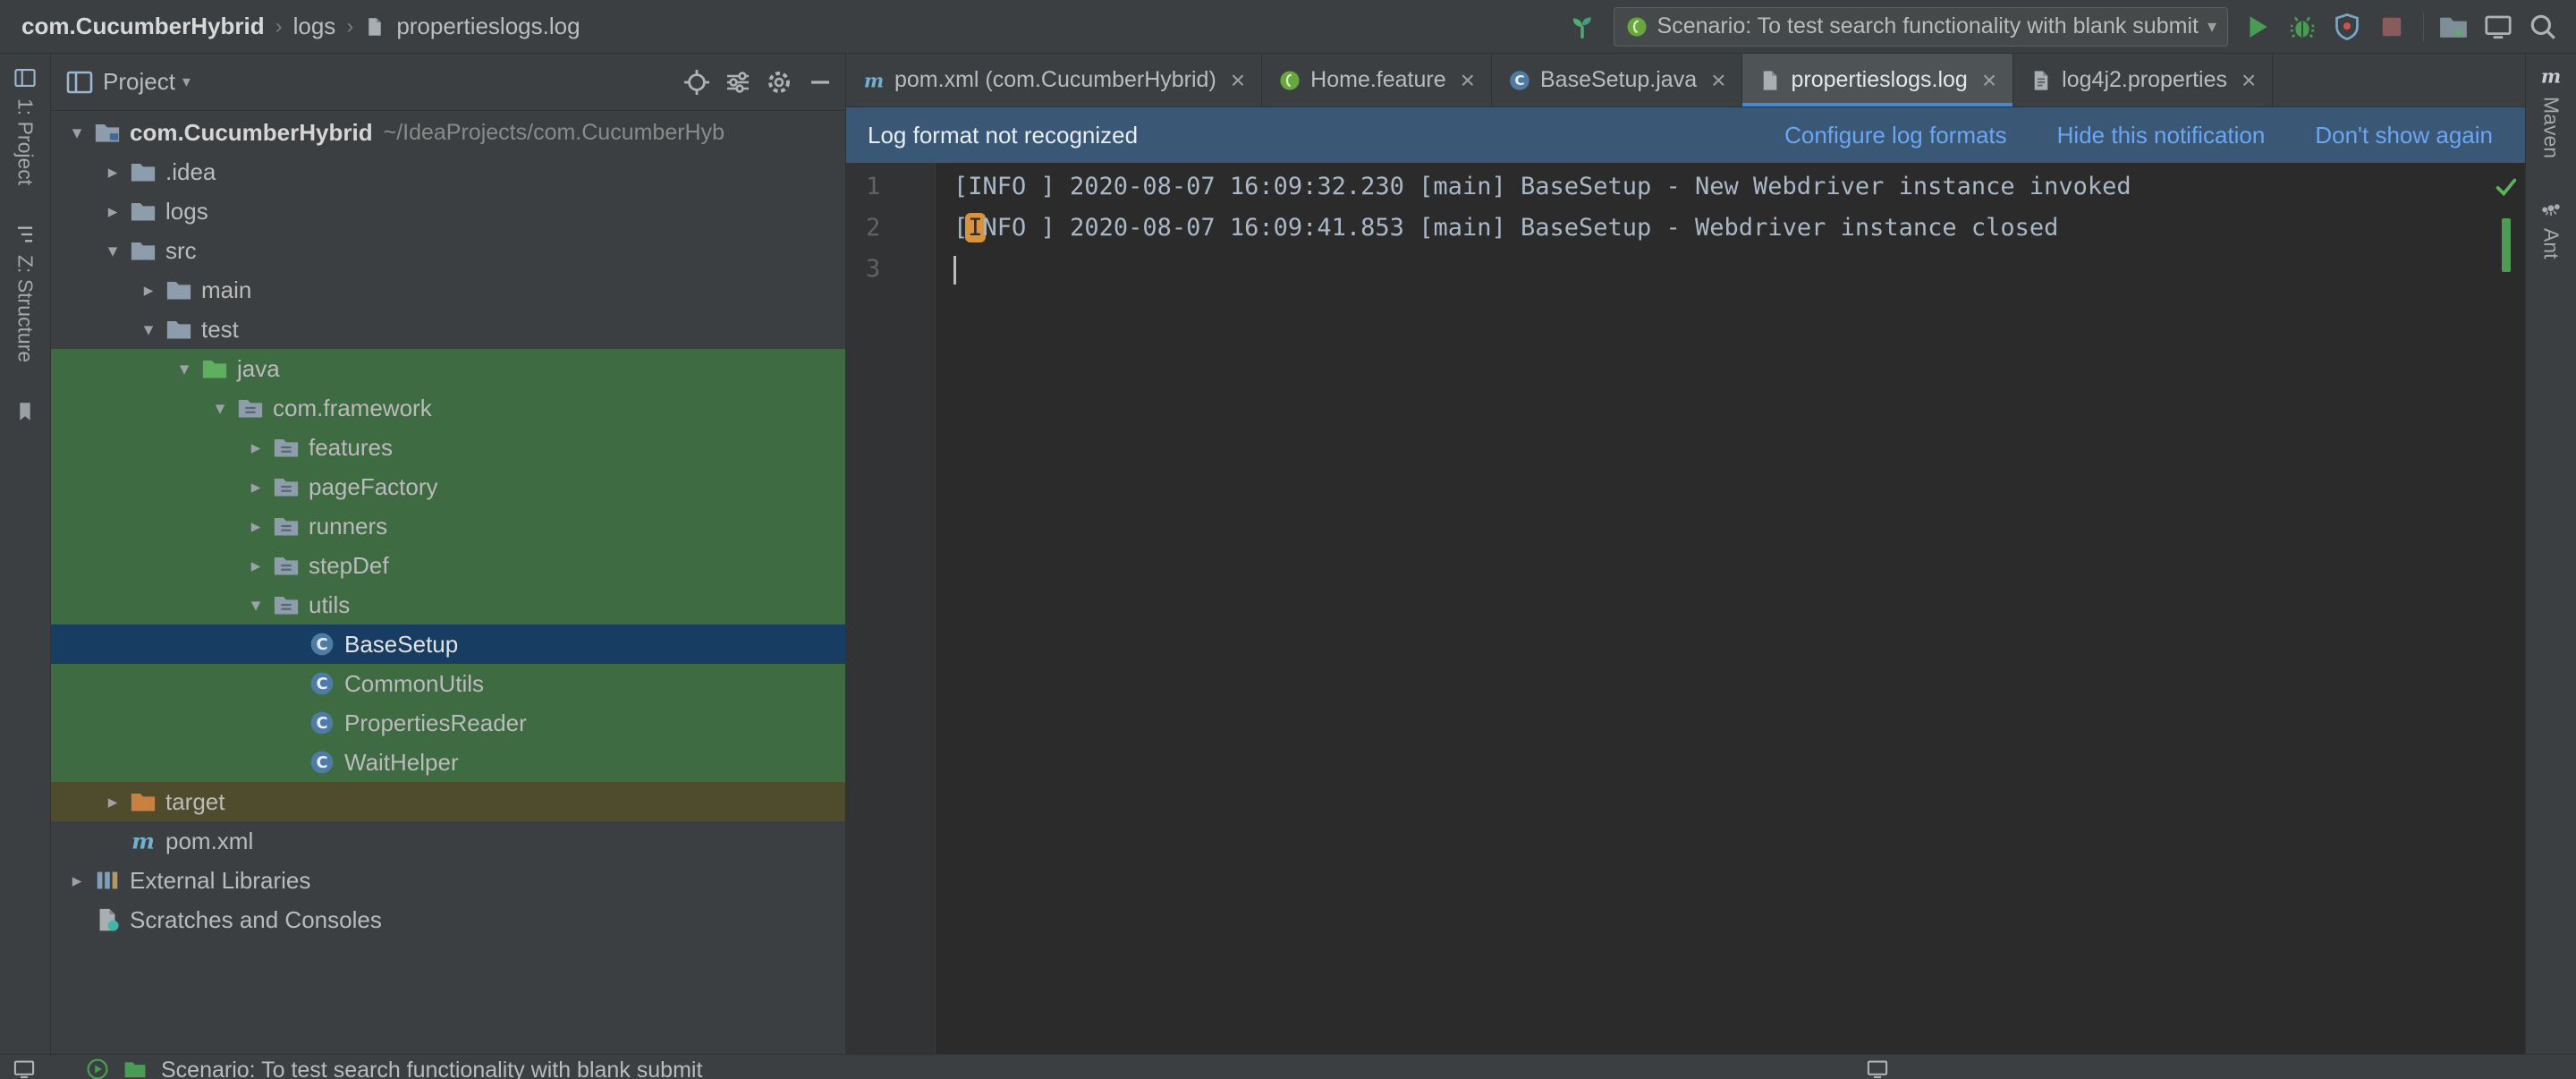 The height and width of the screenshot is (1079, 2576). What do you see at coordinates (2143, 80) in the screenshot?
I see `tab-log4j2-properties: log4j2.properties ×` at bounding box center [2143, 80].